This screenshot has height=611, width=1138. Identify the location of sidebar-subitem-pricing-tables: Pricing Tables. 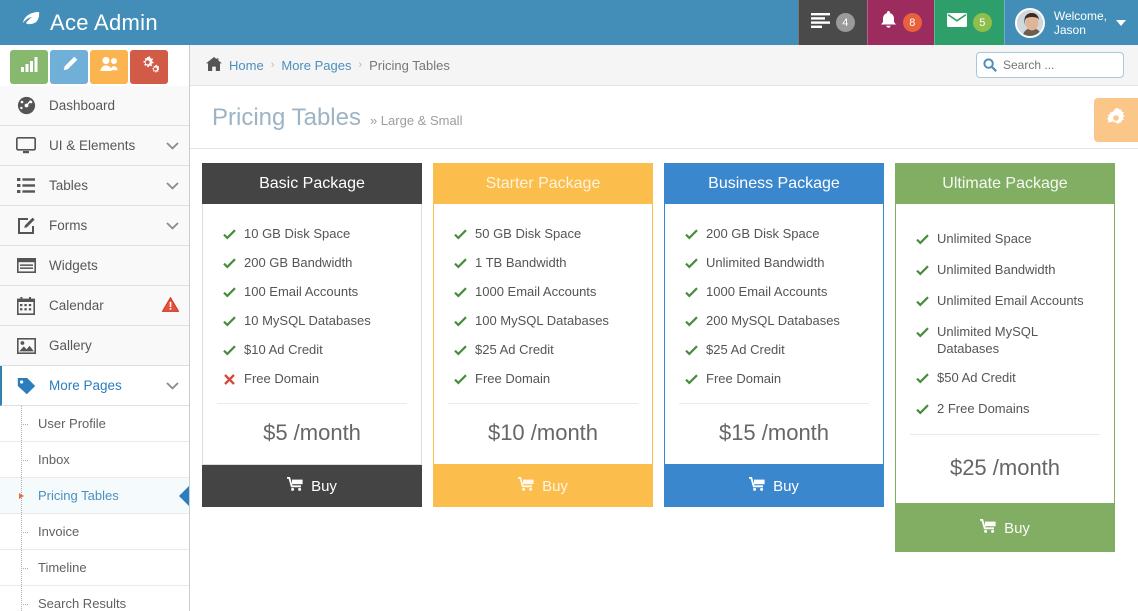
(94, 496).